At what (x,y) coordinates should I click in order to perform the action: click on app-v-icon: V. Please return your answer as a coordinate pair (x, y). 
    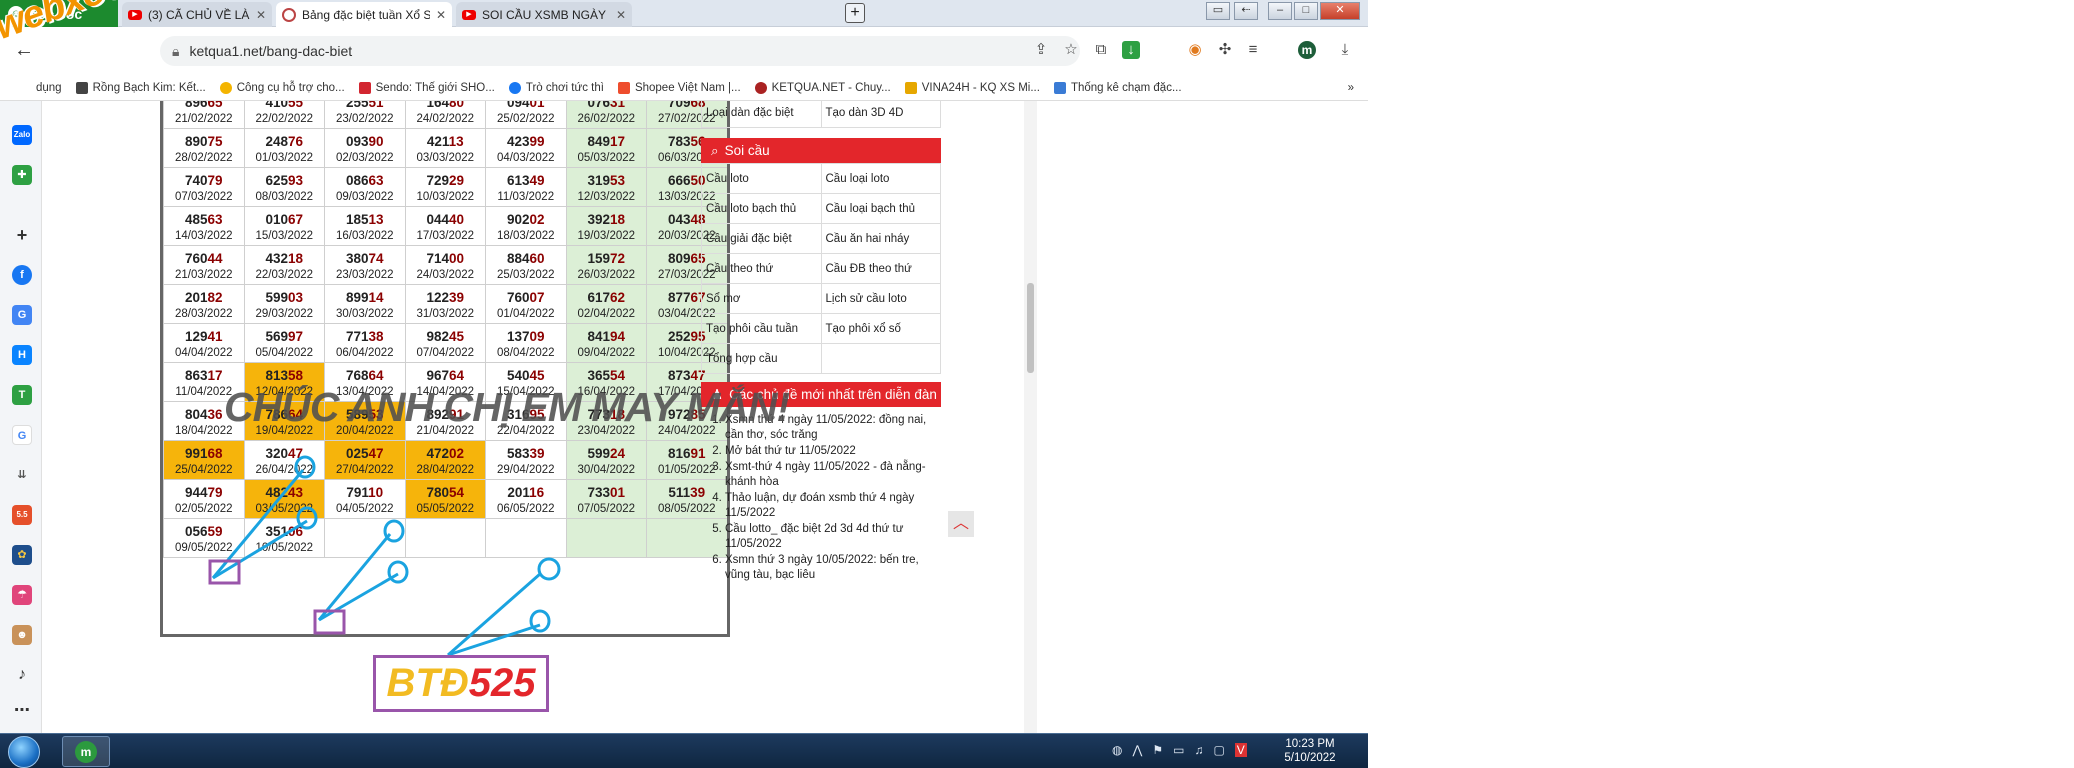
    Looking at the image, I should click on (1240, 750).